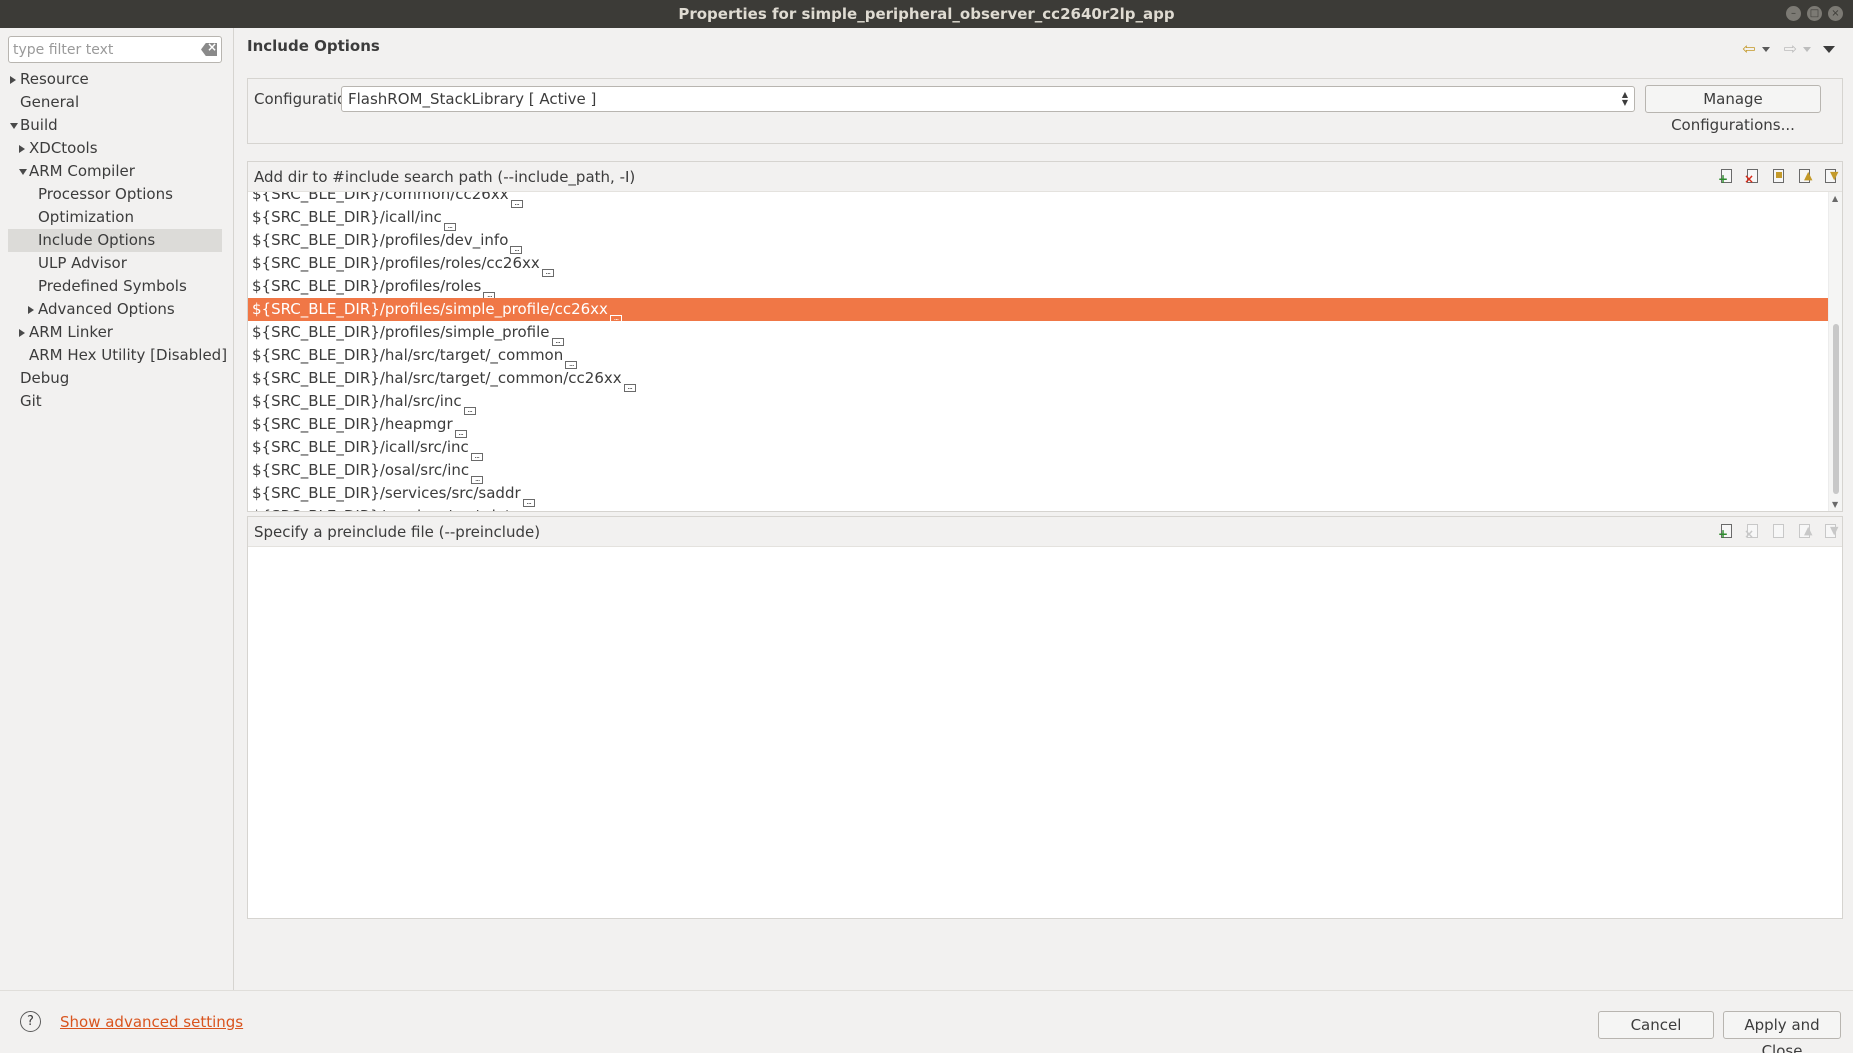  Describe the element at coordinates (151, 1022) in the screenshot. I see `show-advanced-settings-link: Show advanced settings` at that location.